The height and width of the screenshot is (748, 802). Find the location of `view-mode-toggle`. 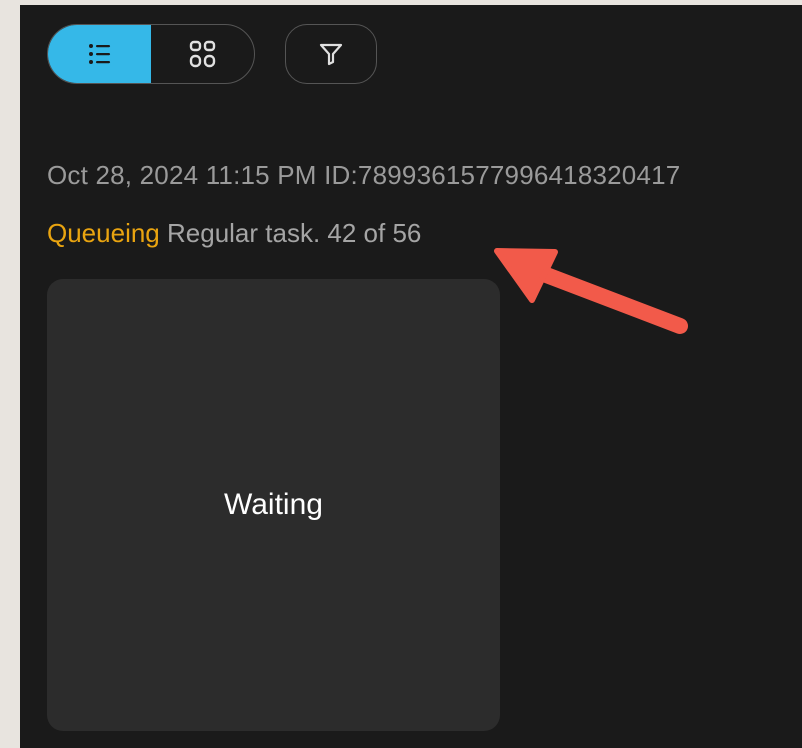

view-mode-toggle is located at coordinates (151, 54).